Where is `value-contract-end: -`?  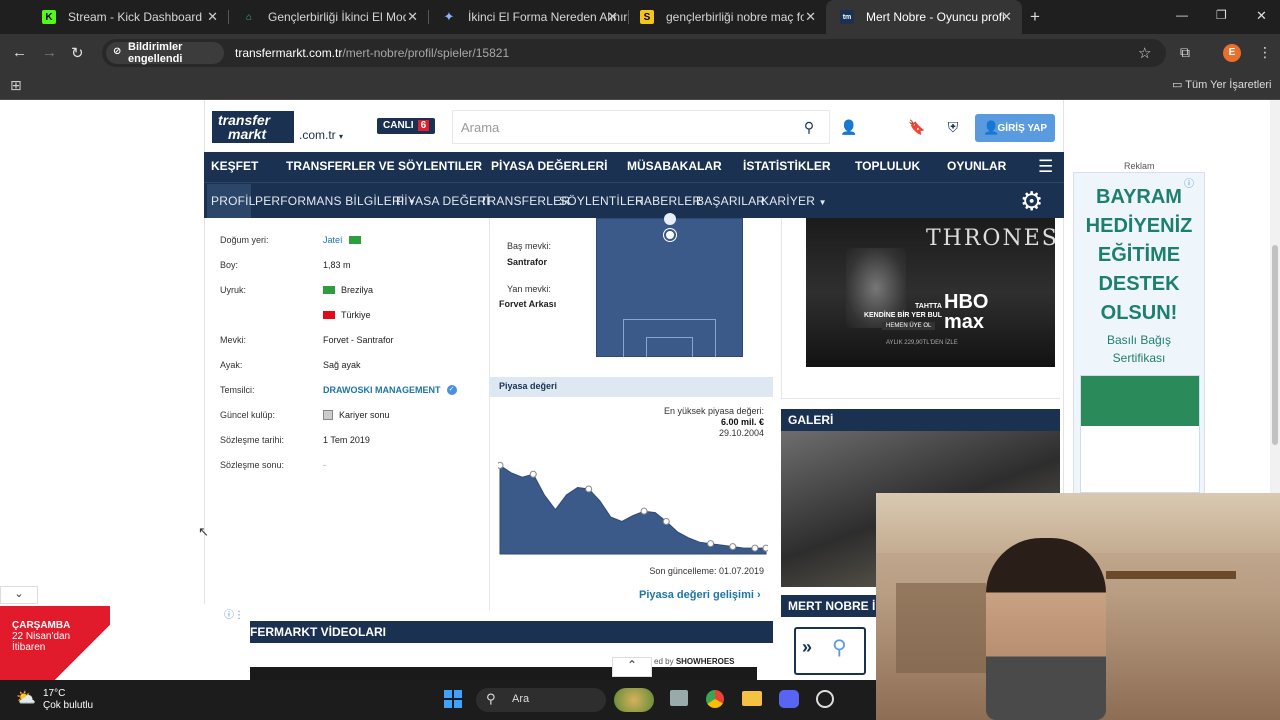 value-contract-end: - is located at coordinates (324, 465).